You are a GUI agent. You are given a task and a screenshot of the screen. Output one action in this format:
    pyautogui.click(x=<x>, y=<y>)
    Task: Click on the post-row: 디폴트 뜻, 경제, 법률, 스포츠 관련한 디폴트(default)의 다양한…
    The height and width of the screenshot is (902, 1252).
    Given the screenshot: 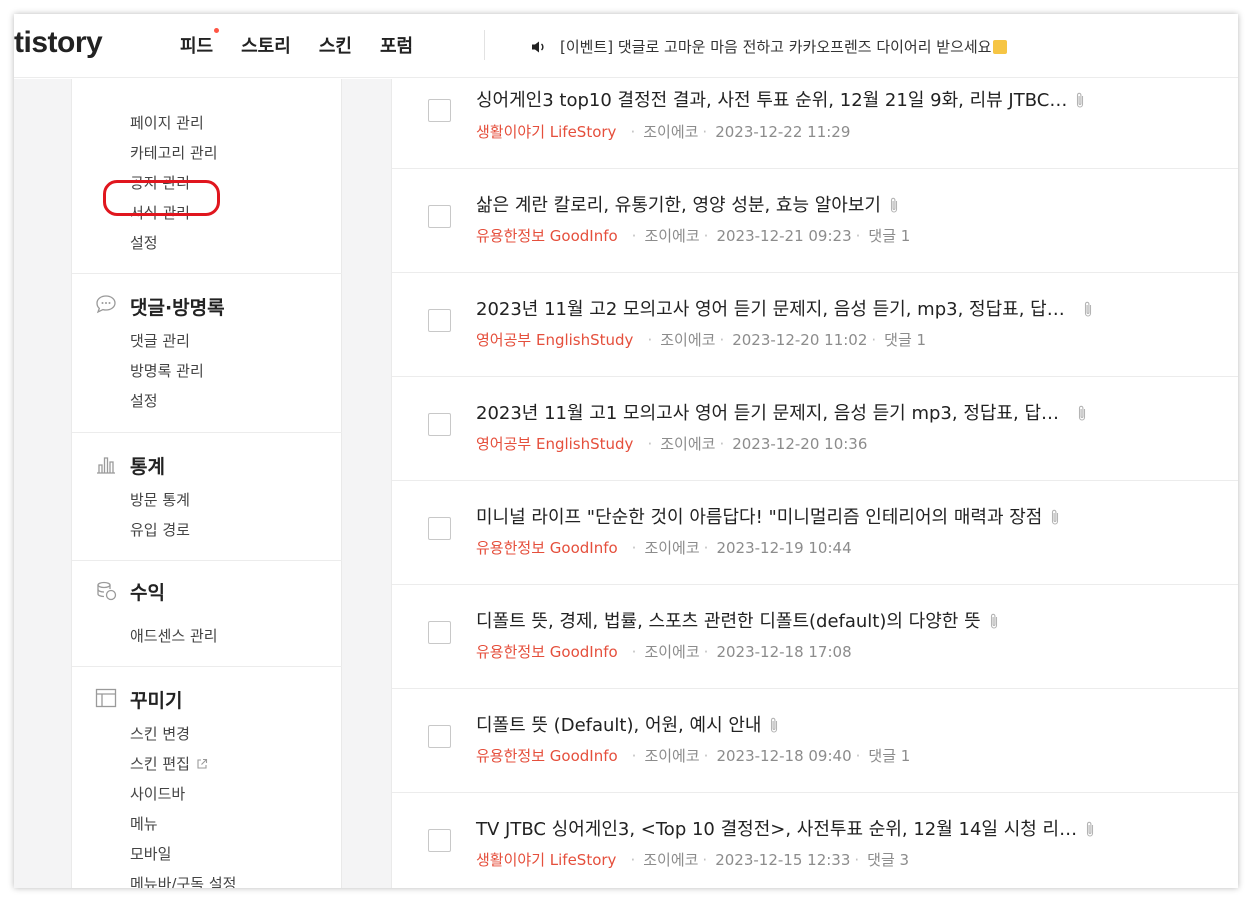 What is the action you would take?
    pyautogui.click(x=815, y=637)
    